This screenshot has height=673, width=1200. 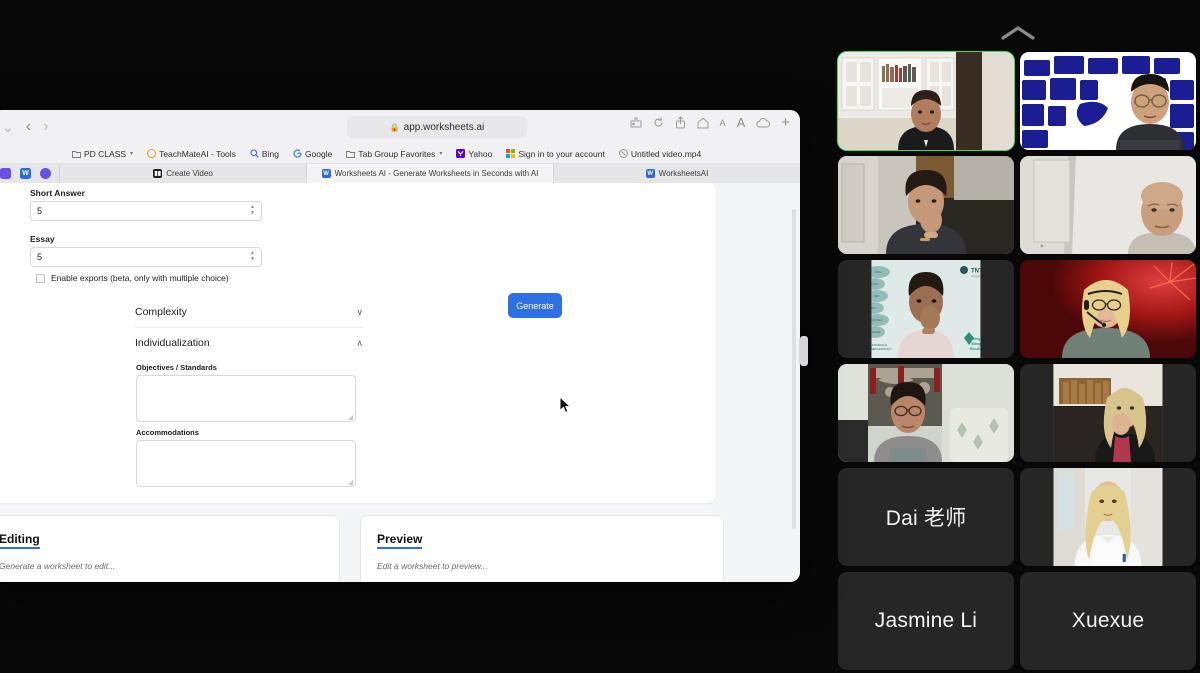 What do you see at coordinates (25, 173) in the screenshot?
I see `pinned-tab-worksheets: W` at bounding box center [25, 173].